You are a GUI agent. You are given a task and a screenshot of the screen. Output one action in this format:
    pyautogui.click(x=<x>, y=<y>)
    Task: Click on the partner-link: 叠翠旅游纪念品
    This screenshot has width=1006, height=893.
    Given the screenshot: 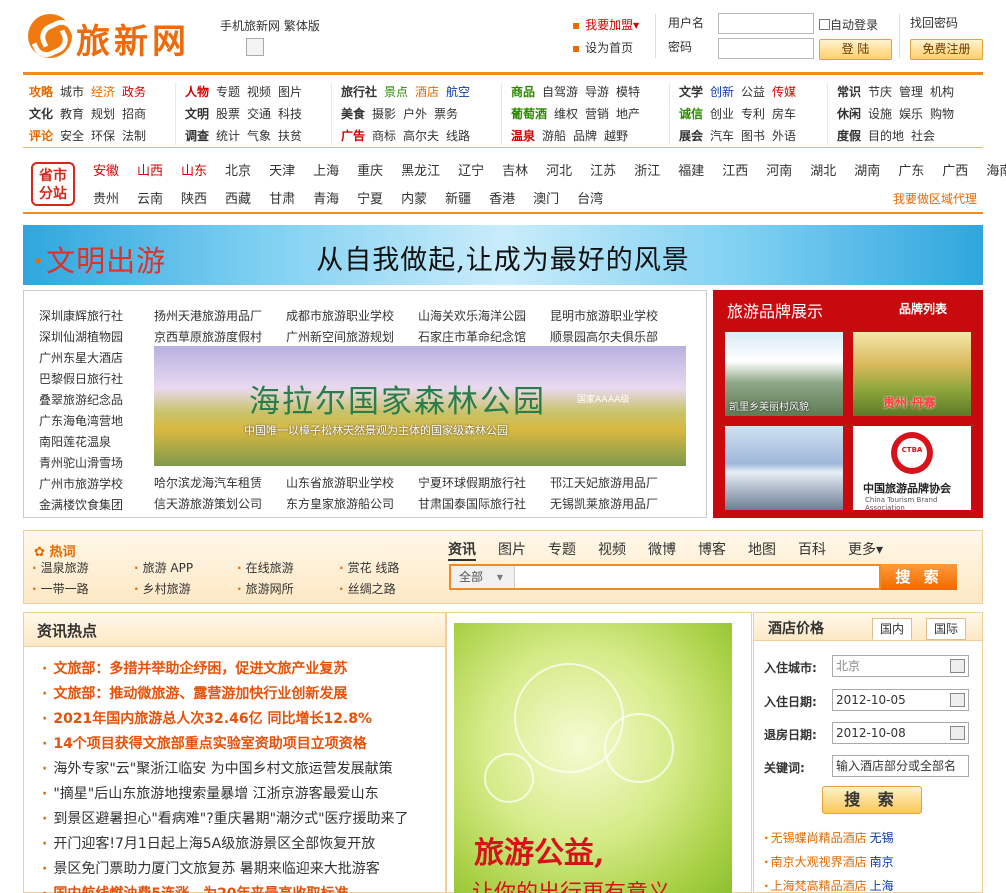 What is the action you would take?
    pyautogui.click(x=81, y=399)
    